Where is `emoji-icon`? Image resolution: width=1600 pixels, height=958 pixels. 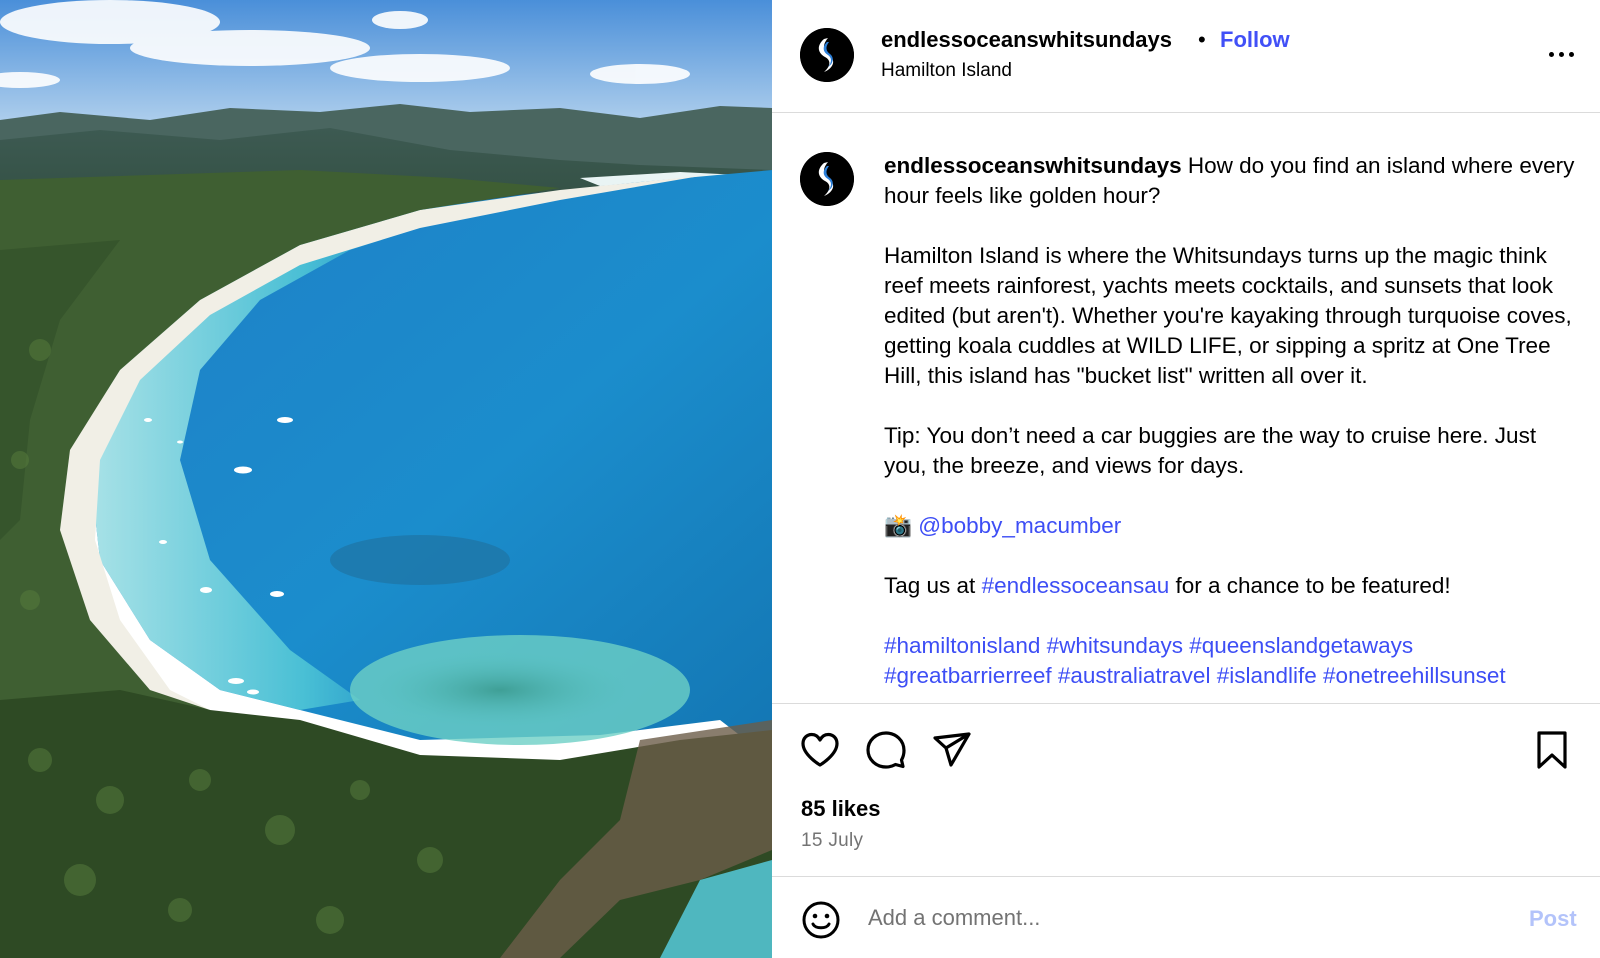
emoji-icon is located at coordinates (821, 920).